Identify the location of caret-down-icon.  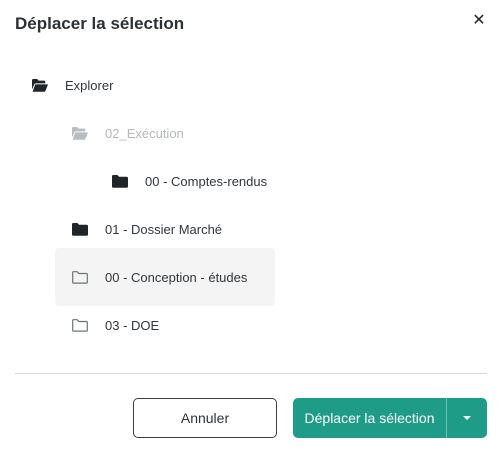
(467, 418).